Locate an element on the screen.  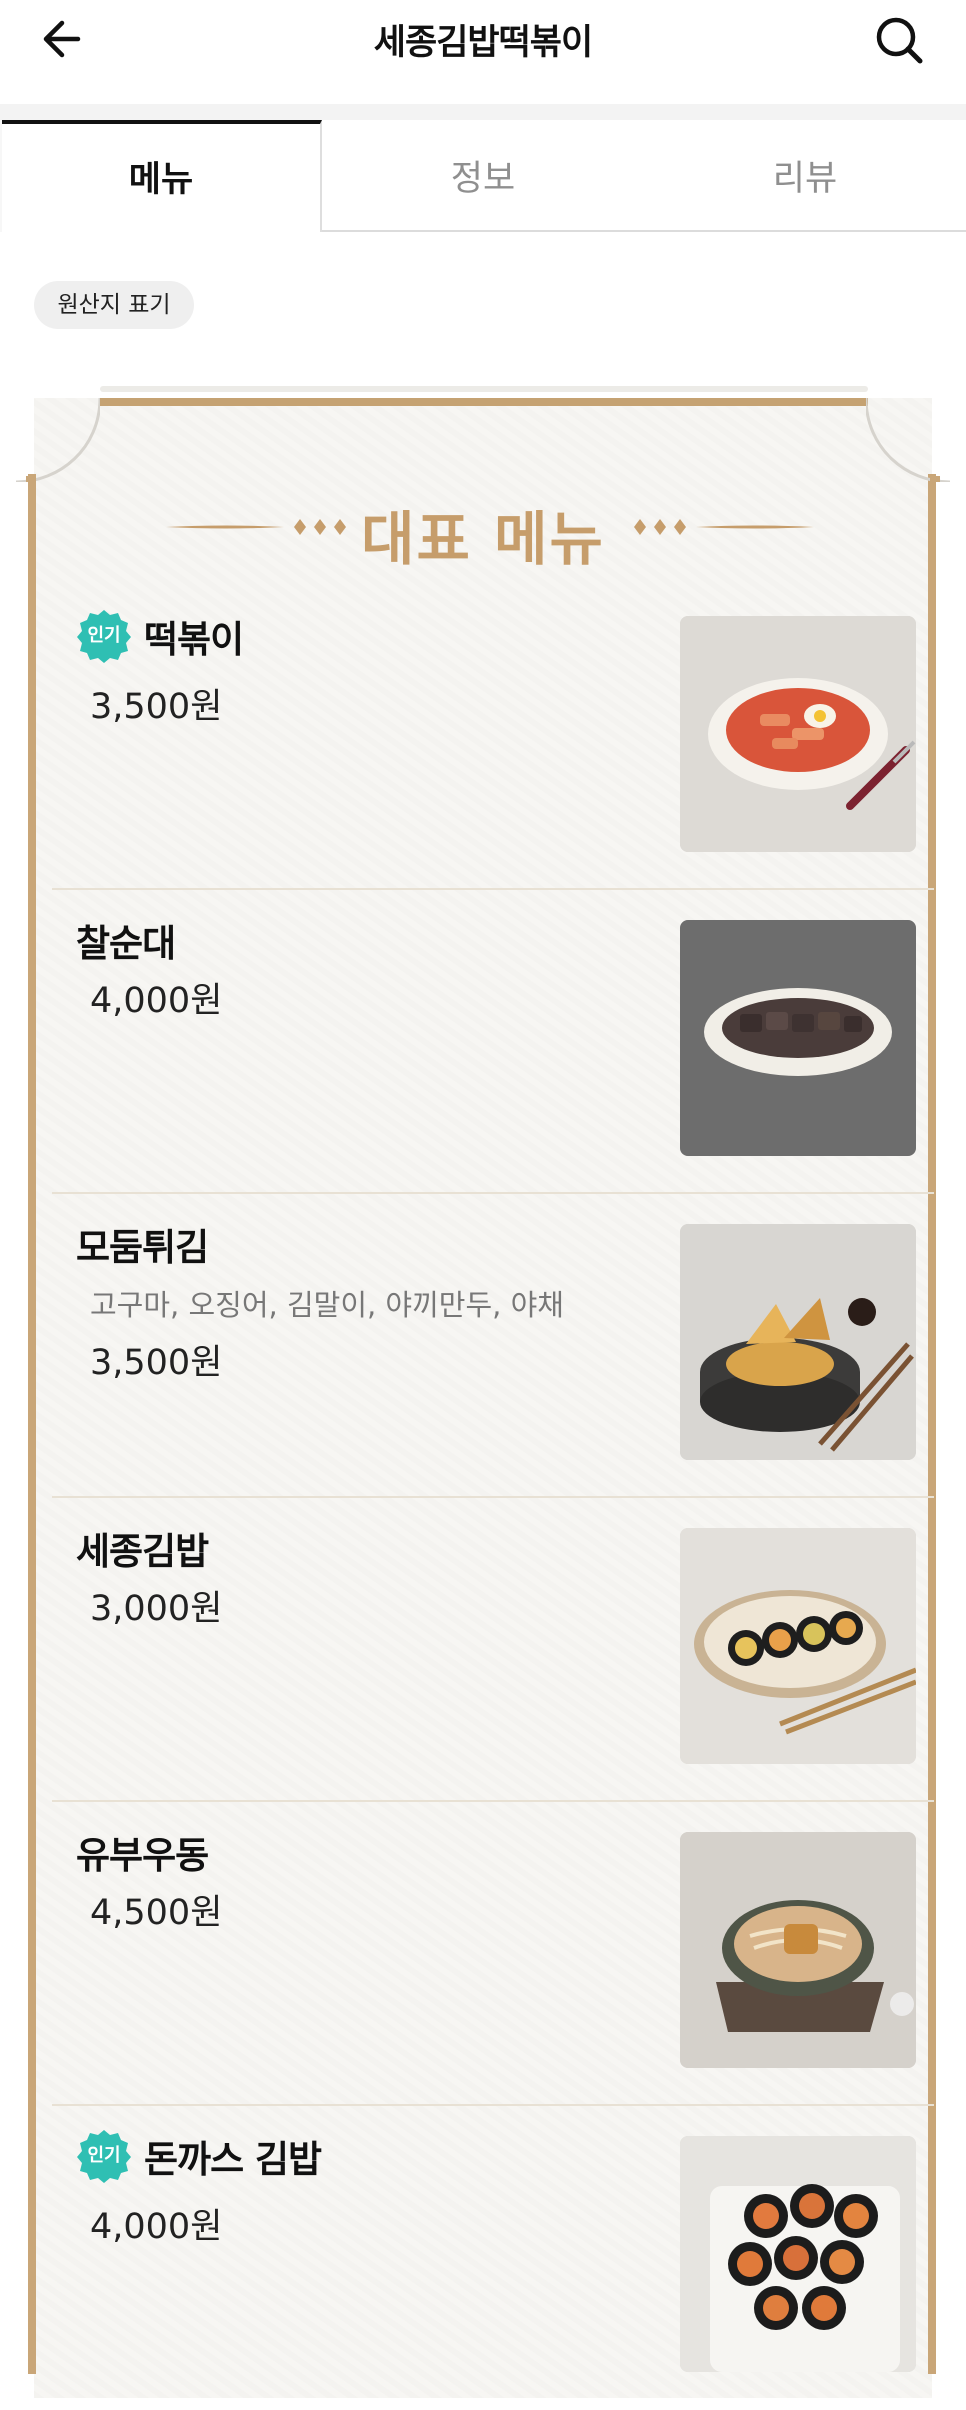
menu-item: 유부우동 4,500원 is located at coordinates (493, 1954).